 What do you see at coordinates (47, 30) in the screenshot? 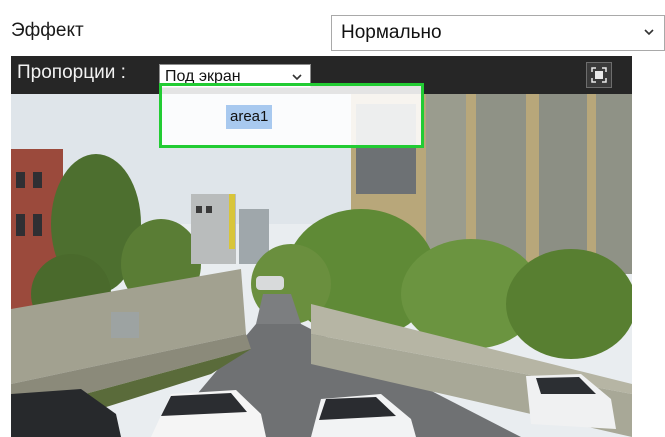
I see `effect-label: Эффект` at bounding box center [47, 30].